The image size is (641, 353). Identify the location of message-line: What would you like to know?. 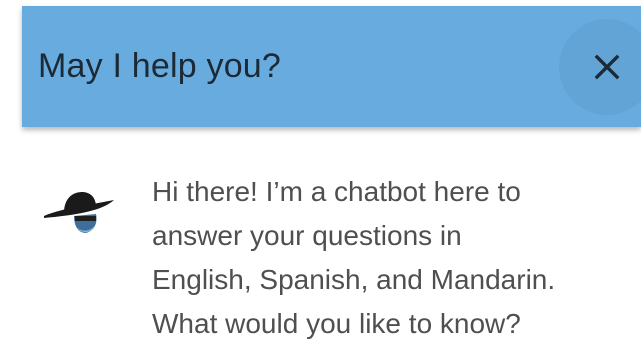
(336, 323).